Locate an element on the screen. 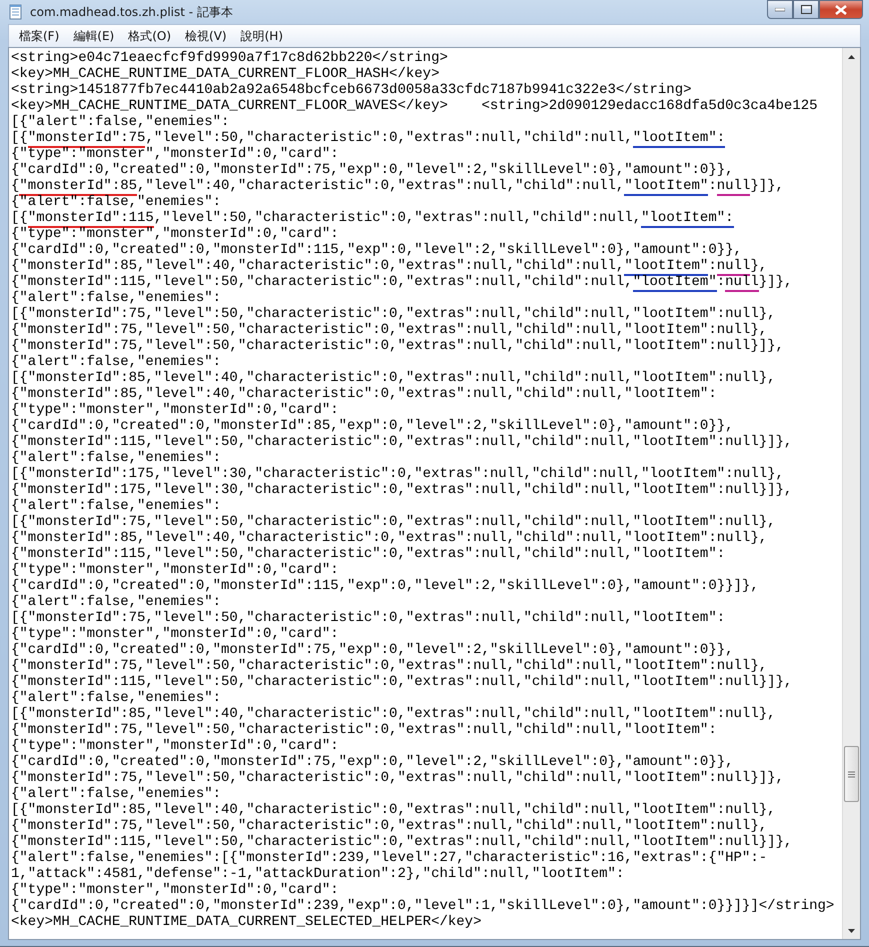  minimize-icon is located at coordinates (780, 10).